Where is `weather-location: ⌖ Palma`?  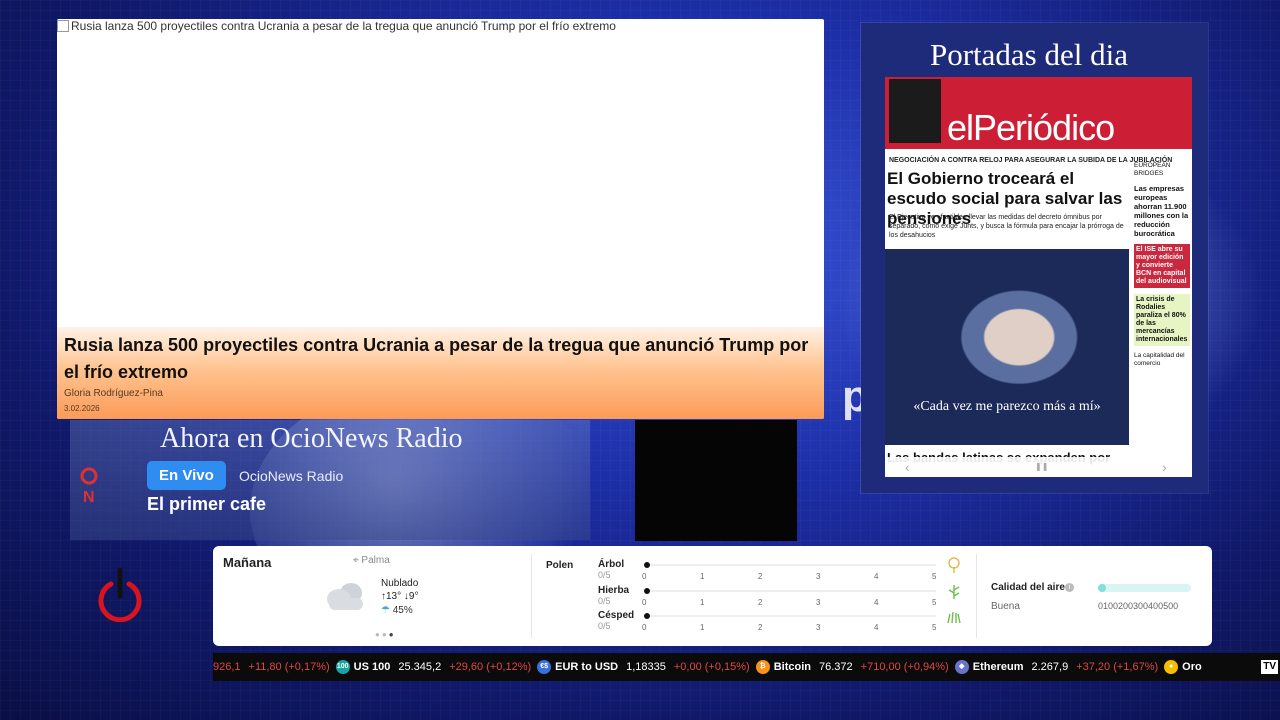
weather-location: ⌖ Palma is located at coordinates (371, 560).